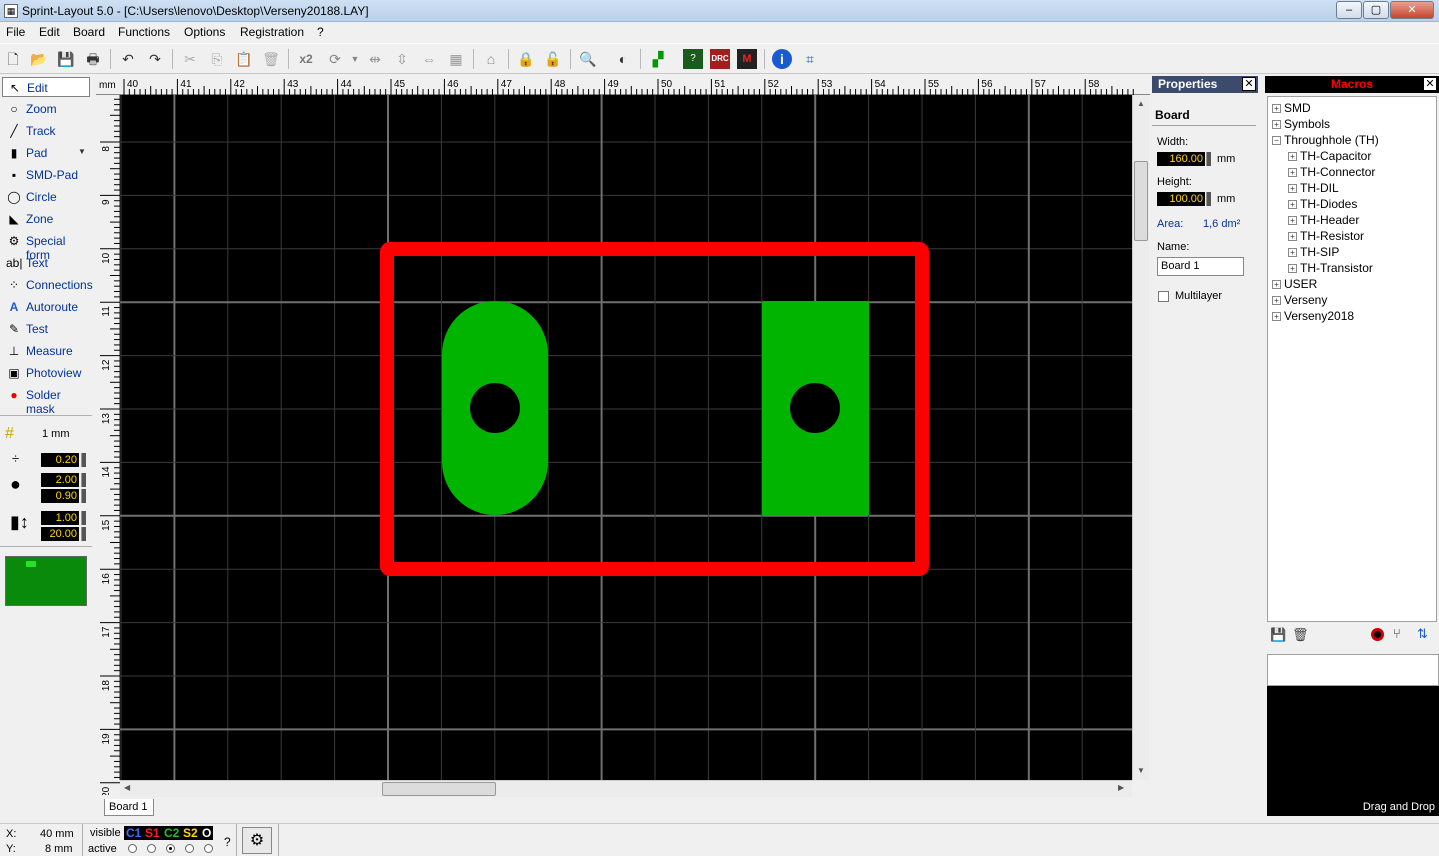 This screenshot has height=856, width=1439. I want to click on new-file-icon: 🗋, so click(13, 59).